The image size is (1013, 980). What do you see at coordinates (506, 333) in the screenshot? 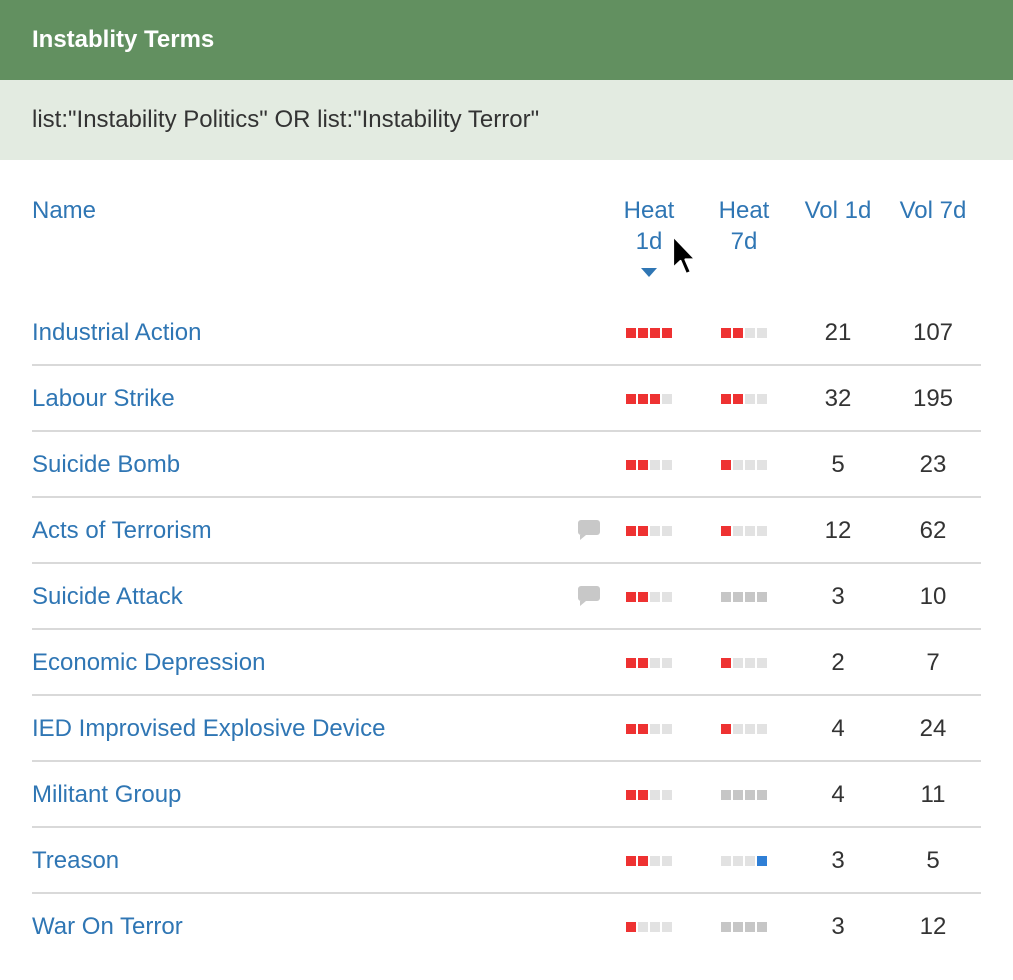
I see `table-row: Industrial Action 21 107` at bounding box center [506, 333].